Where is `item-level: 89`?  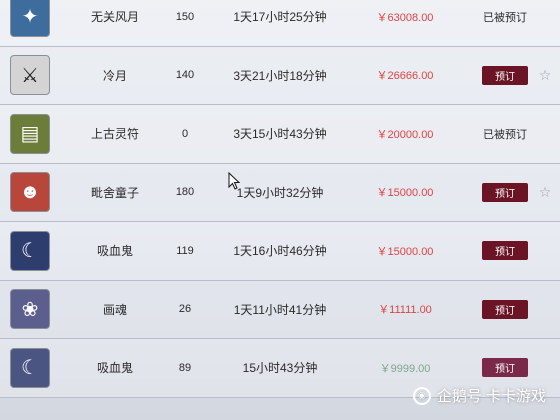 item-level: 89 is located at coordinates (185, 367).